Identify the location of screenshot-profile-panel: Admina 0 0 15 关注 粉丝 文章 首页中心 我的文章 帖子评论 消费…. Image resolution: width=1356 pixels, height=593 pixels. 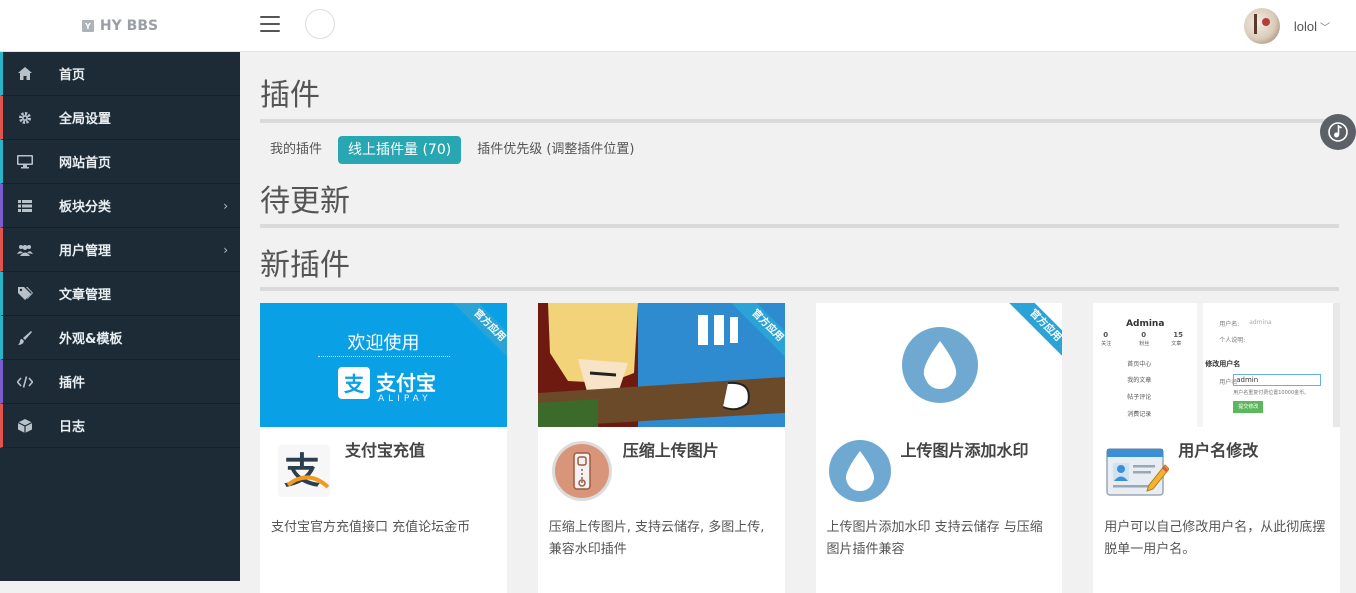
(1145, 365).